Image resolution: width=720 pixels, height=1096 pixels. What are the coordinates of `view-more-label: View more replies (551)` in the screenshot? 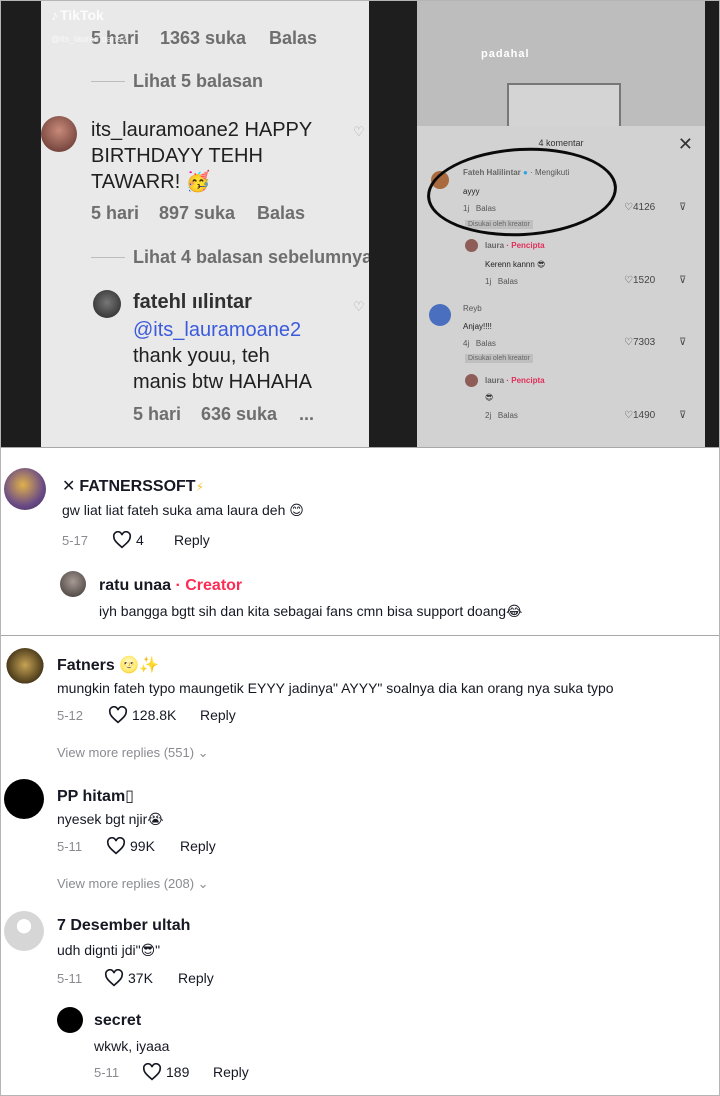 It's located at (125, 752).